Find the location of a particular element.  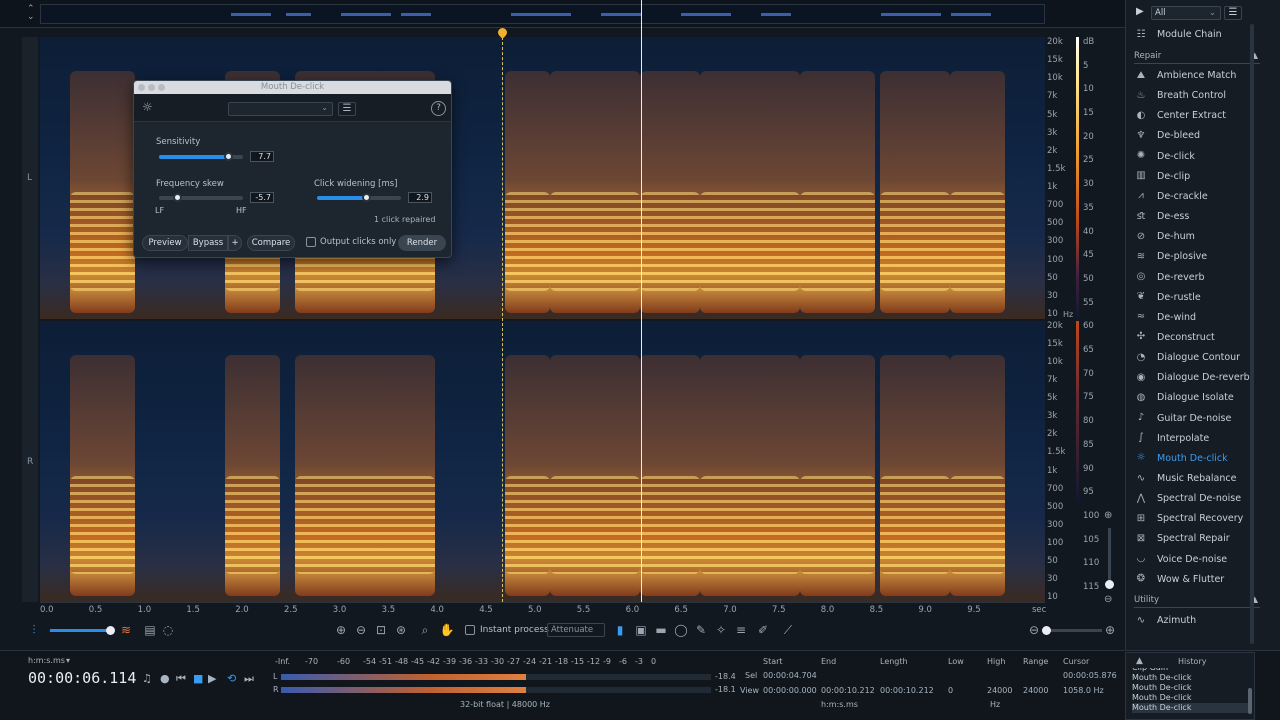

module-item-deconstruct: ✣ Deconstruct is located at coordinates (1199, 338).